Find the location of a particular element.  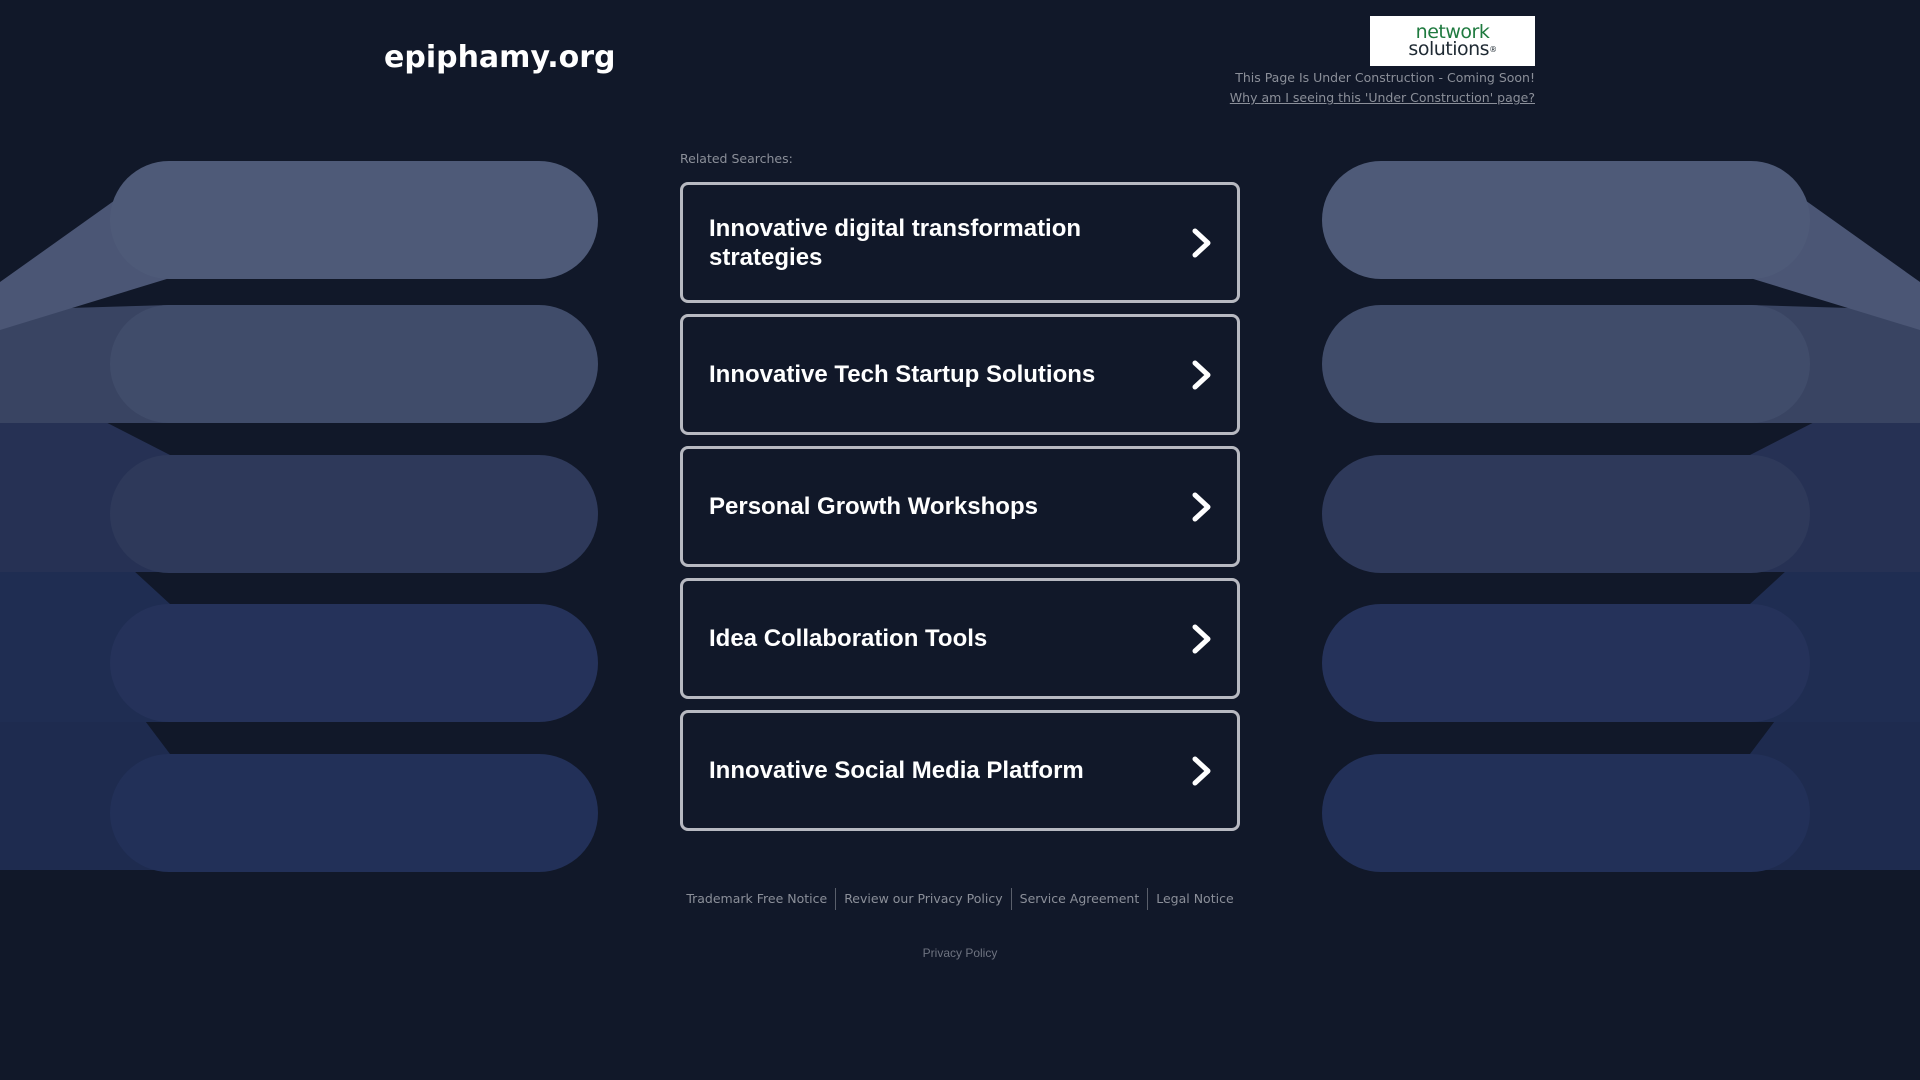

footer-link-legal-notice: Legal Notice is located at coordinates (1194, 899).